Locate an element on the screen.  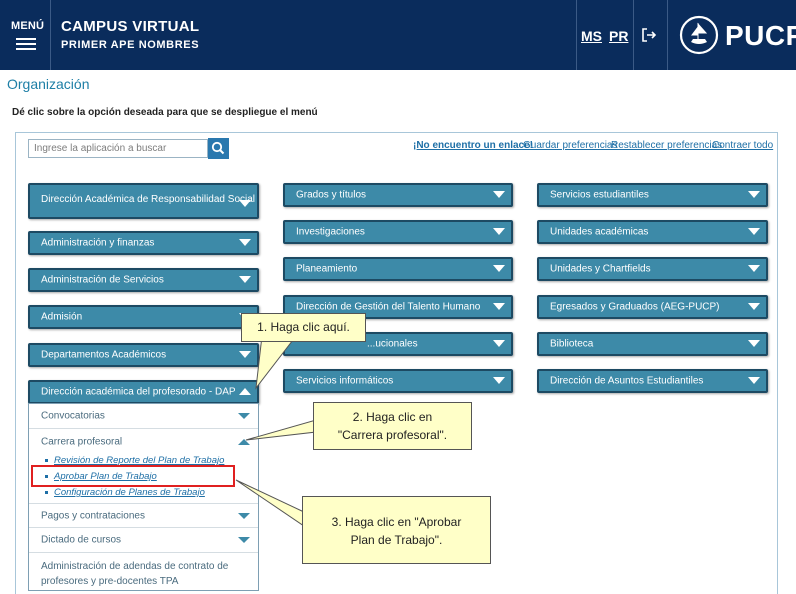
accordion-departamentos: Departamentos Académicos is located at coordinates (143, 355).